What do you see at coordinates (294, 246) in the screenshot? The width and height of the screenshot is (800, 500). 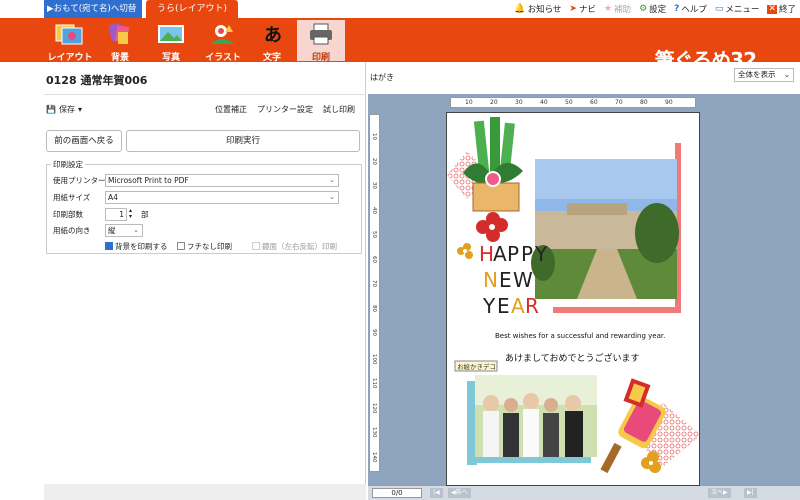 I see `mirror-print-checkbox: 鏡面（左右反転）印刷` at bounding box center [294, 246].